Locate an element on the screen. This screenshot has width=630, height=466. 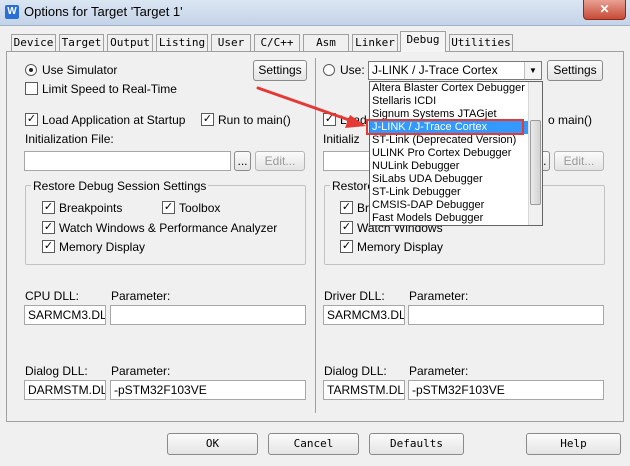
tab-listing: Listing is located at coordinates (182, 42).